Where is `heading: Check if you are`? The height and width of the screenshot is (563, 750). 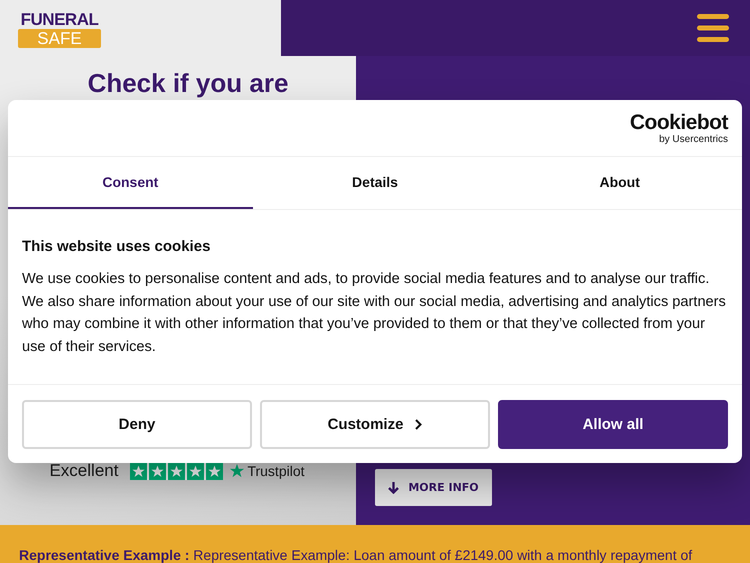 heading: Check if you are is located at coordinates (188, 83).